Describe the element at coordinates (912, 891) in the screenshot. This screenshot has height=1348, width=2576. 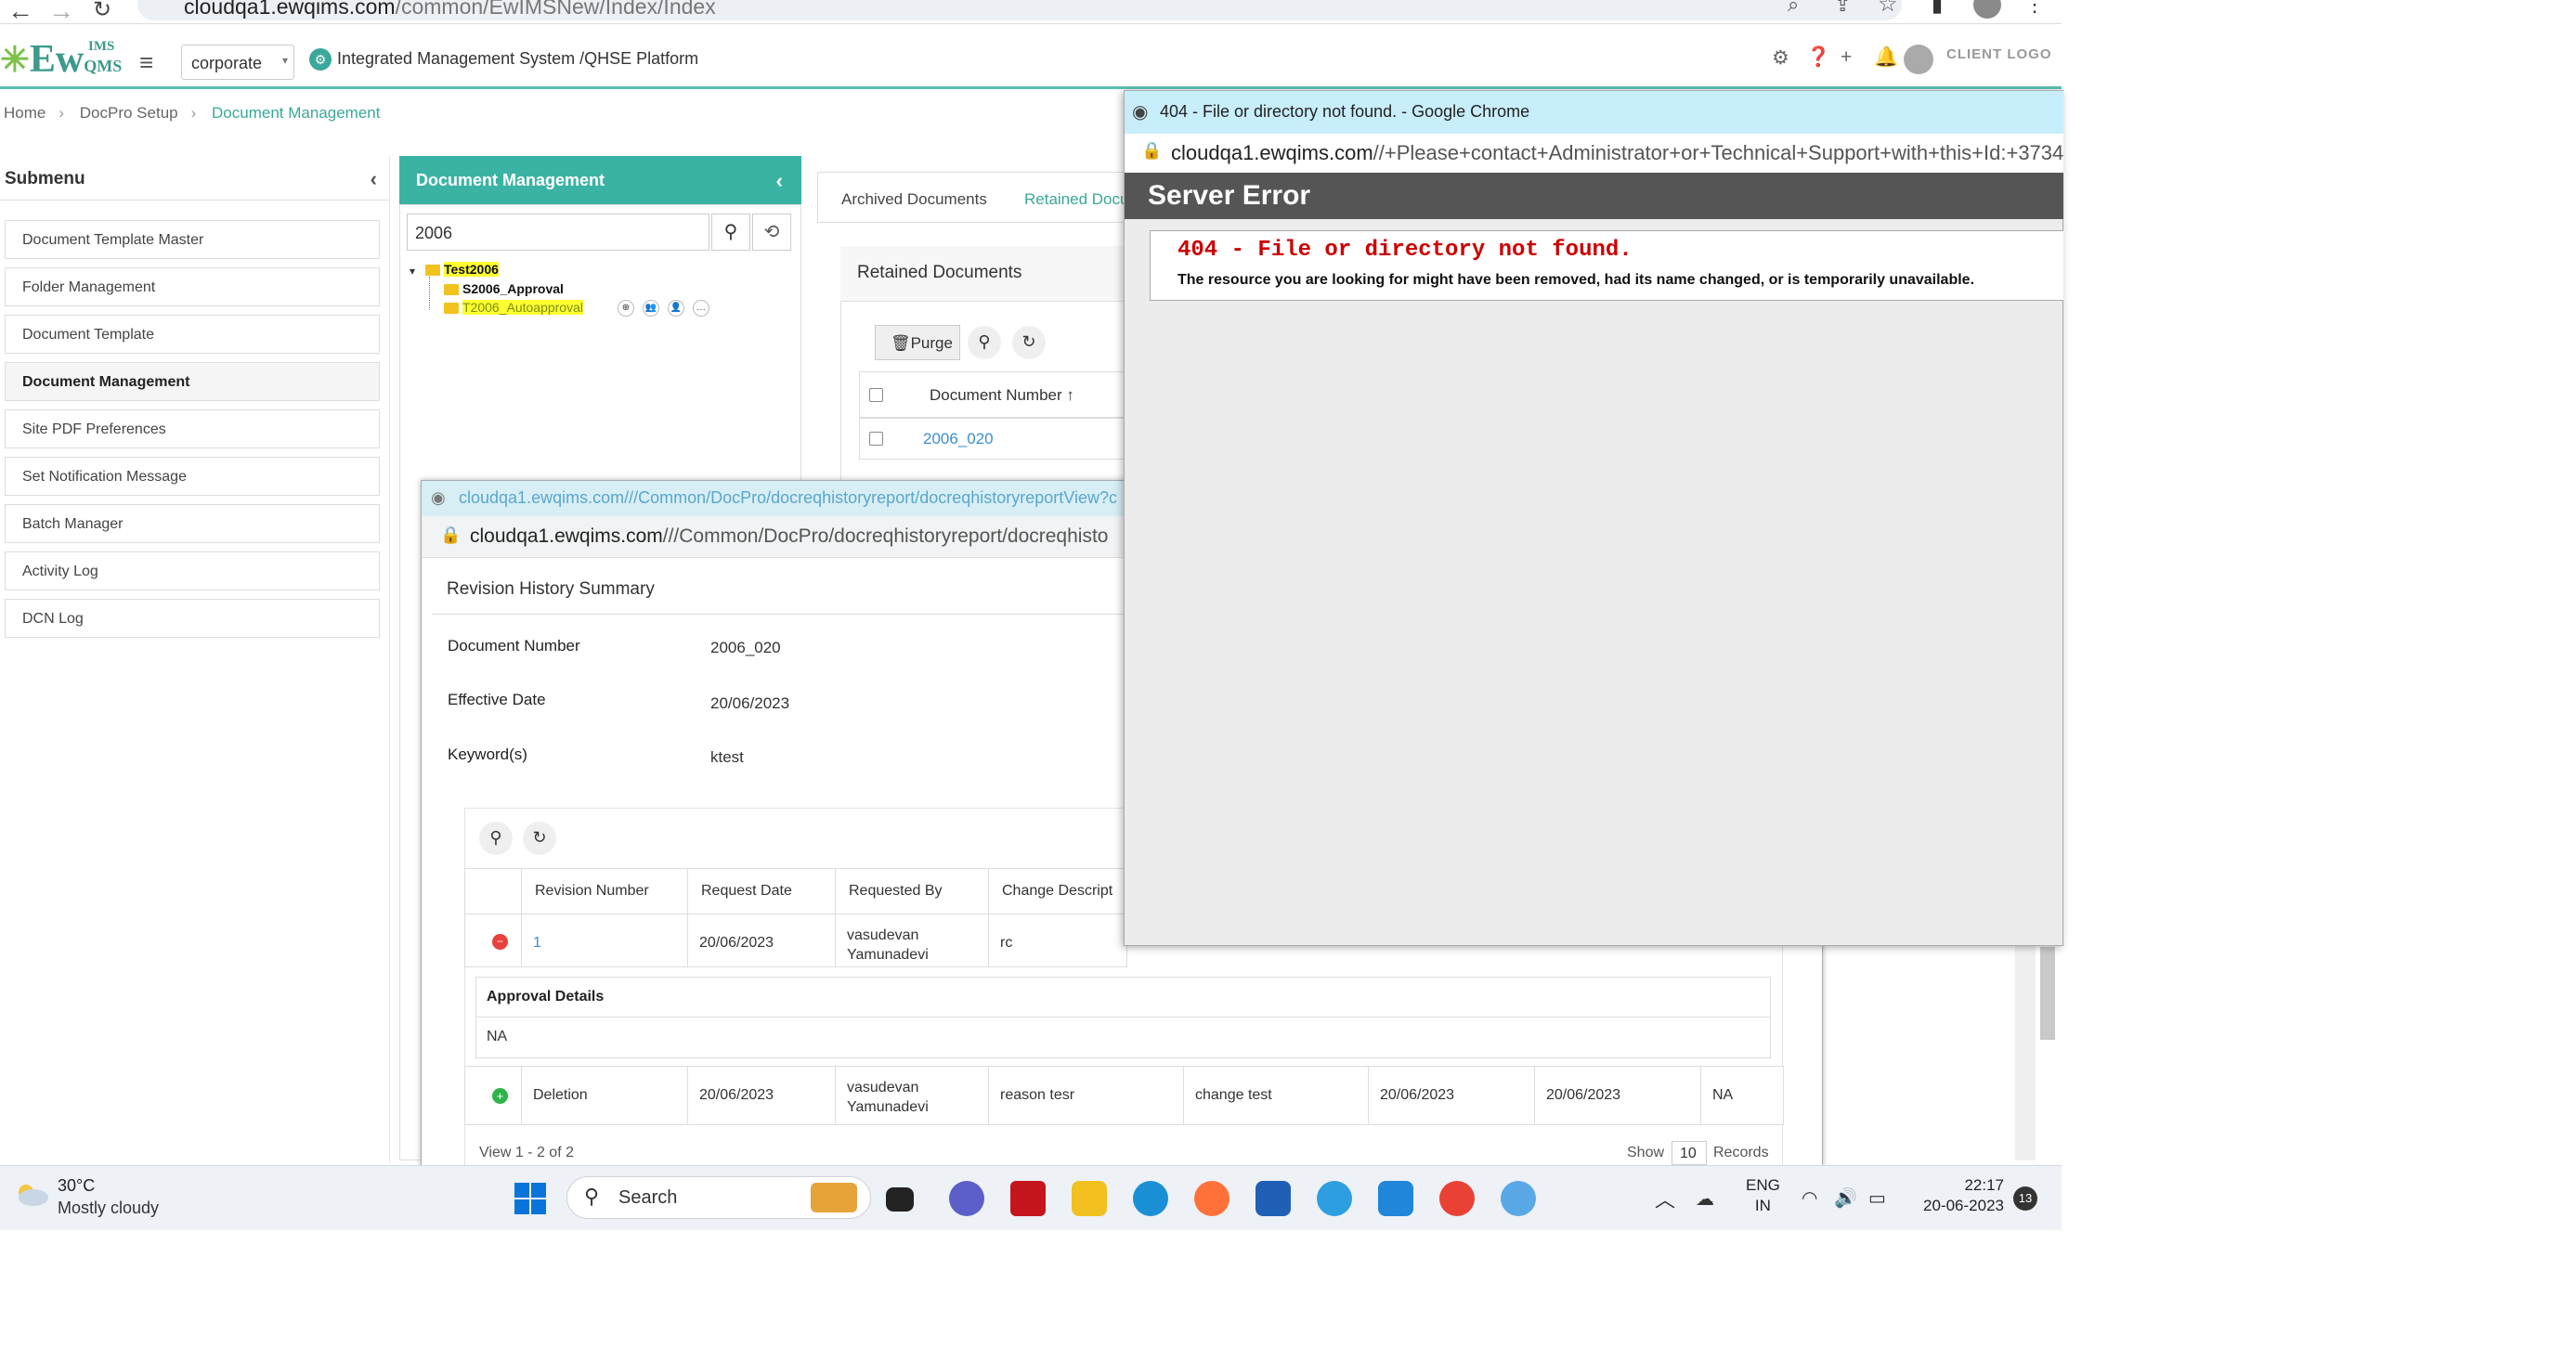
I see `column-requested-by: Requested By` at that location.